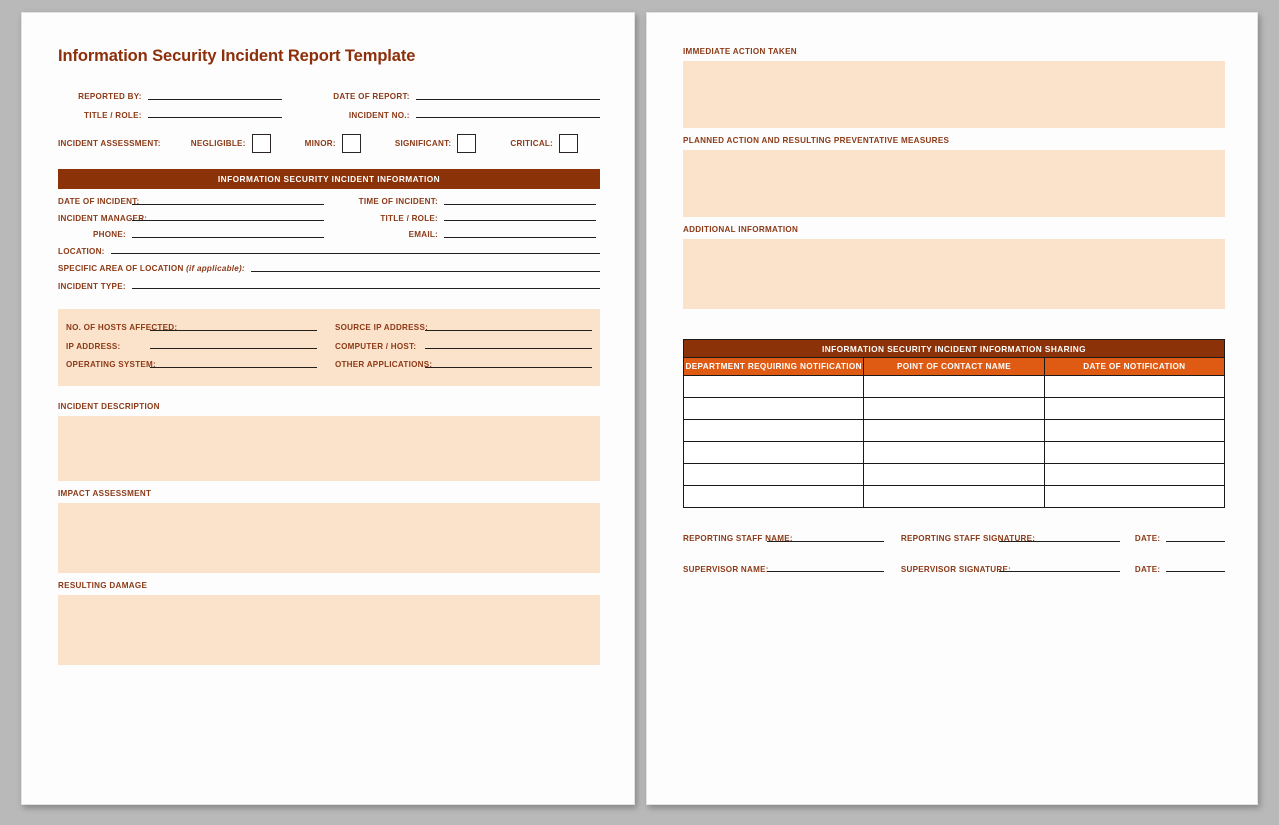 This screenshot has height=825, width=1279. I want to click on email-label: EMAIL:, so click(423, 235).